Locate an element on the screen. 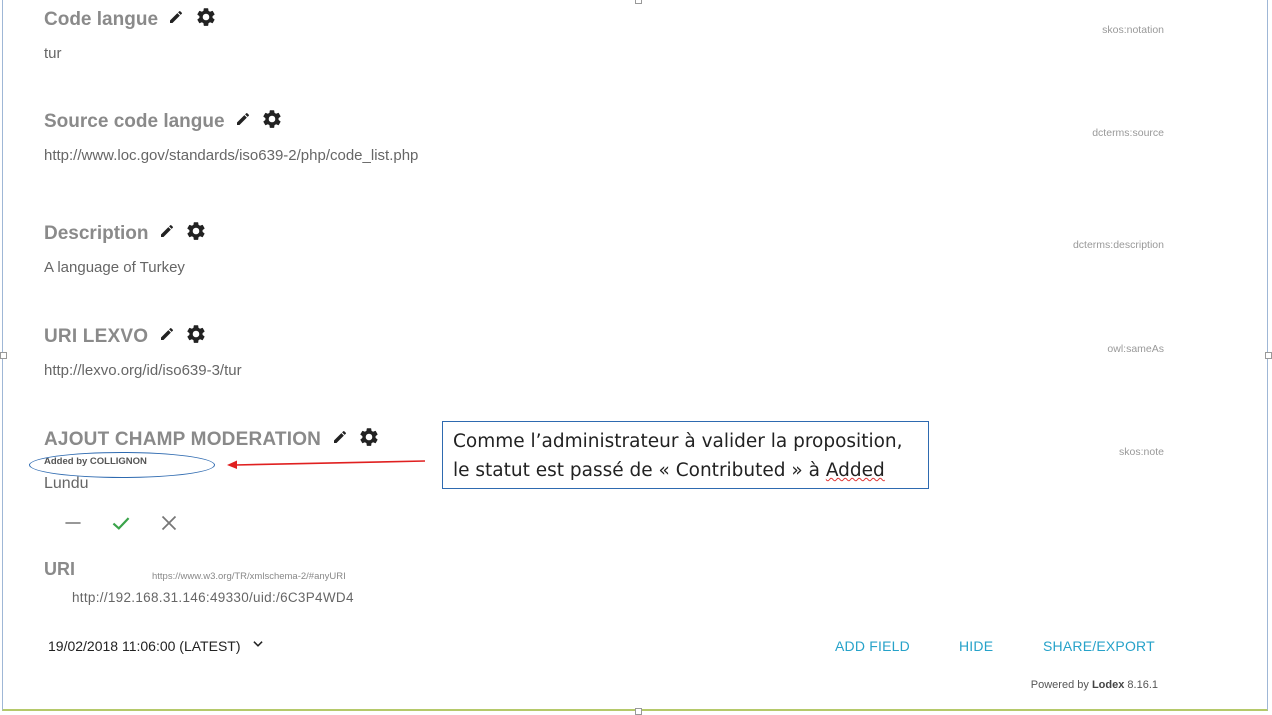 Image resolution: width=1272 pixels, height=715 pixels. check-icon is located at coordinates (121, 525).